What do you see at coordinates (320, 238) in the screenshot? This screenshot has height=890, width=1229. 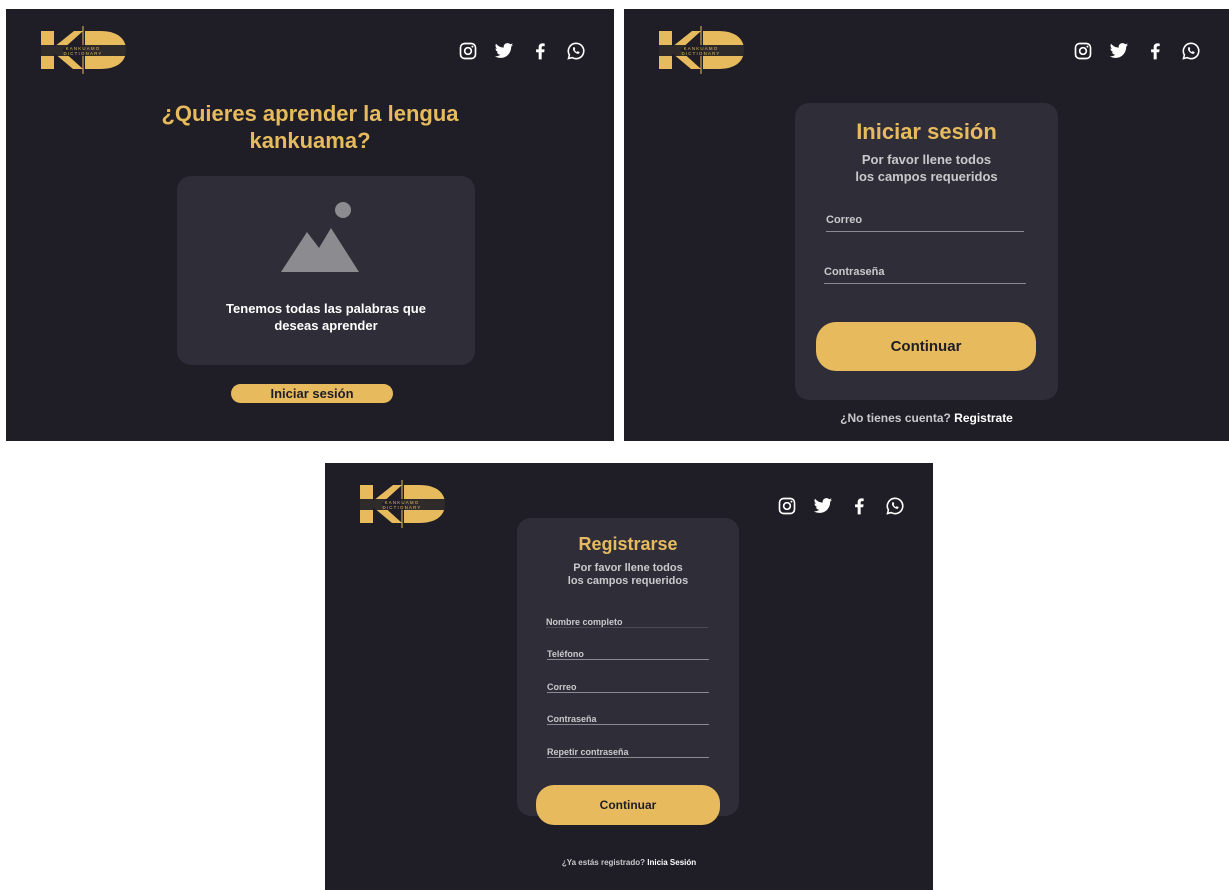 I see `image-placeholder-icon` at bounding box center [320, 238].